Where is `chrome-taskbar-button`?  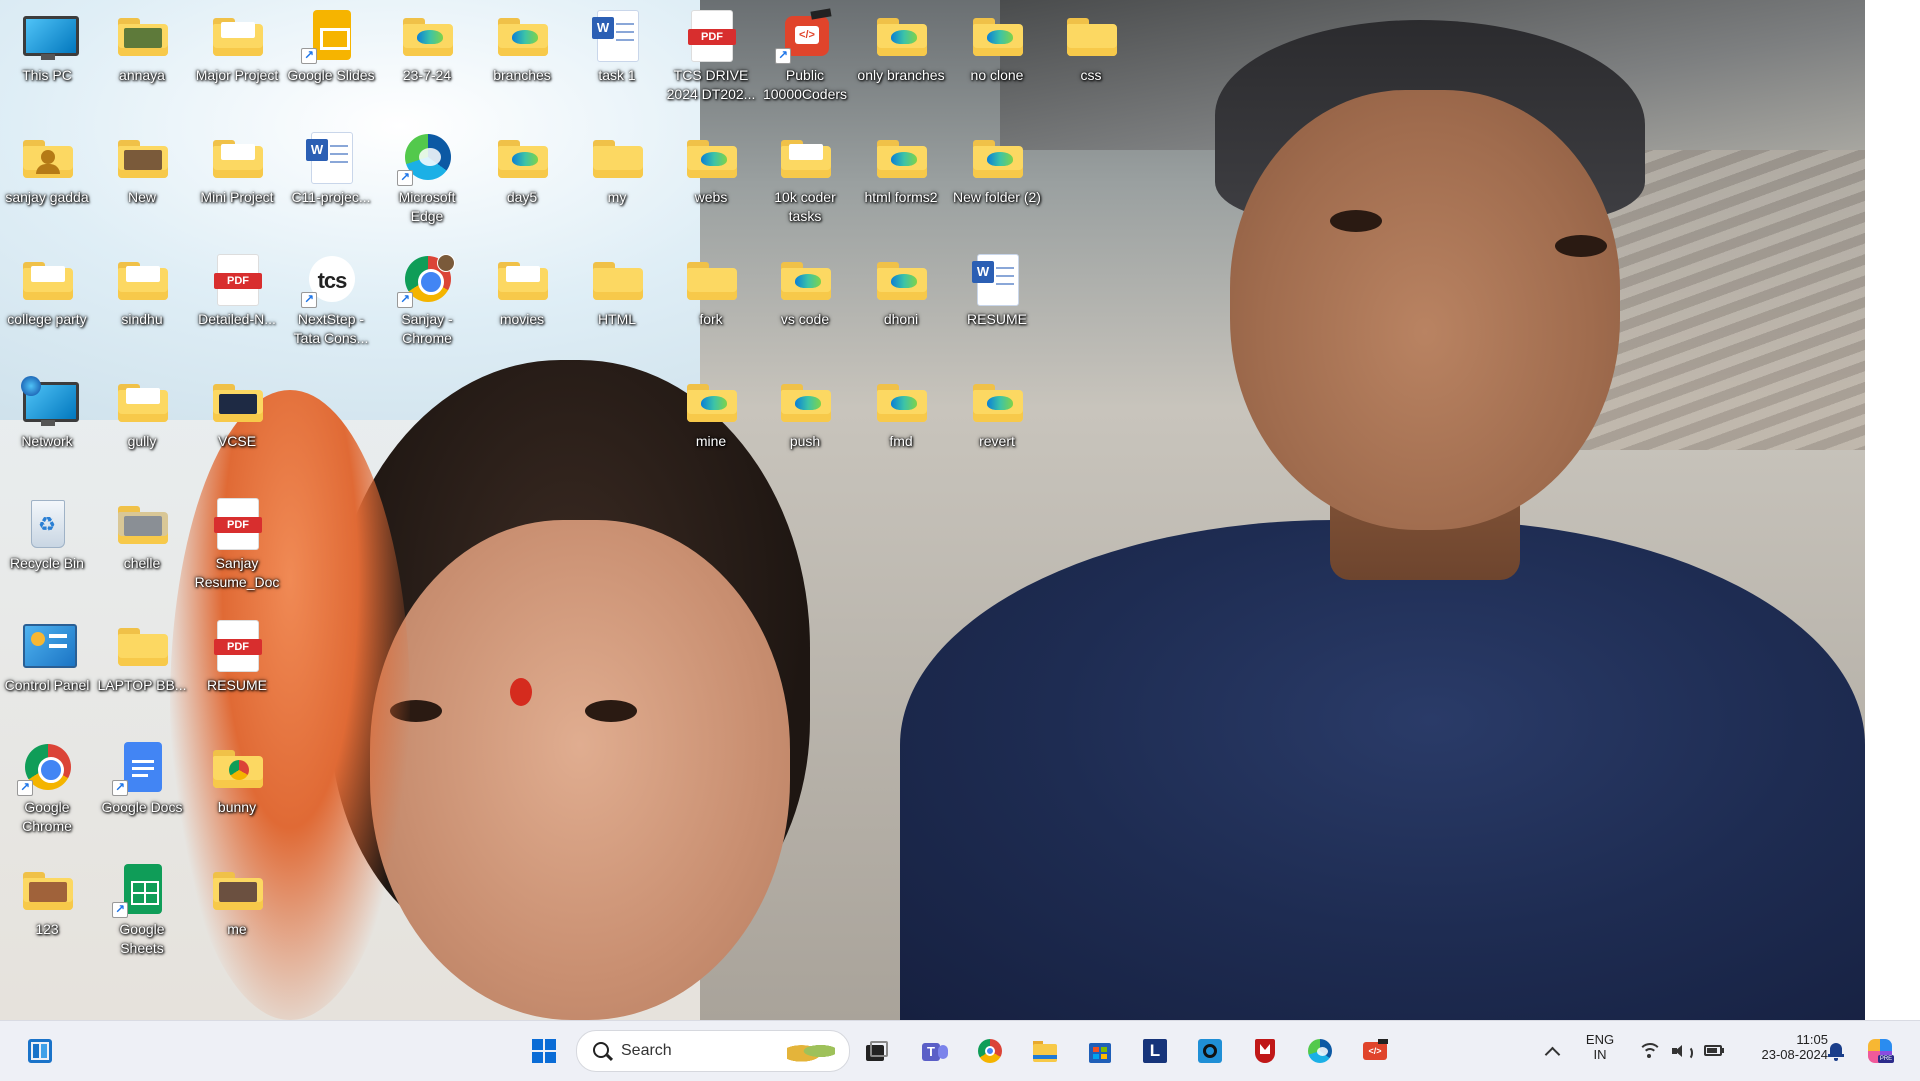 chrome-taskbar-button is located at coordinates (990, 1051).